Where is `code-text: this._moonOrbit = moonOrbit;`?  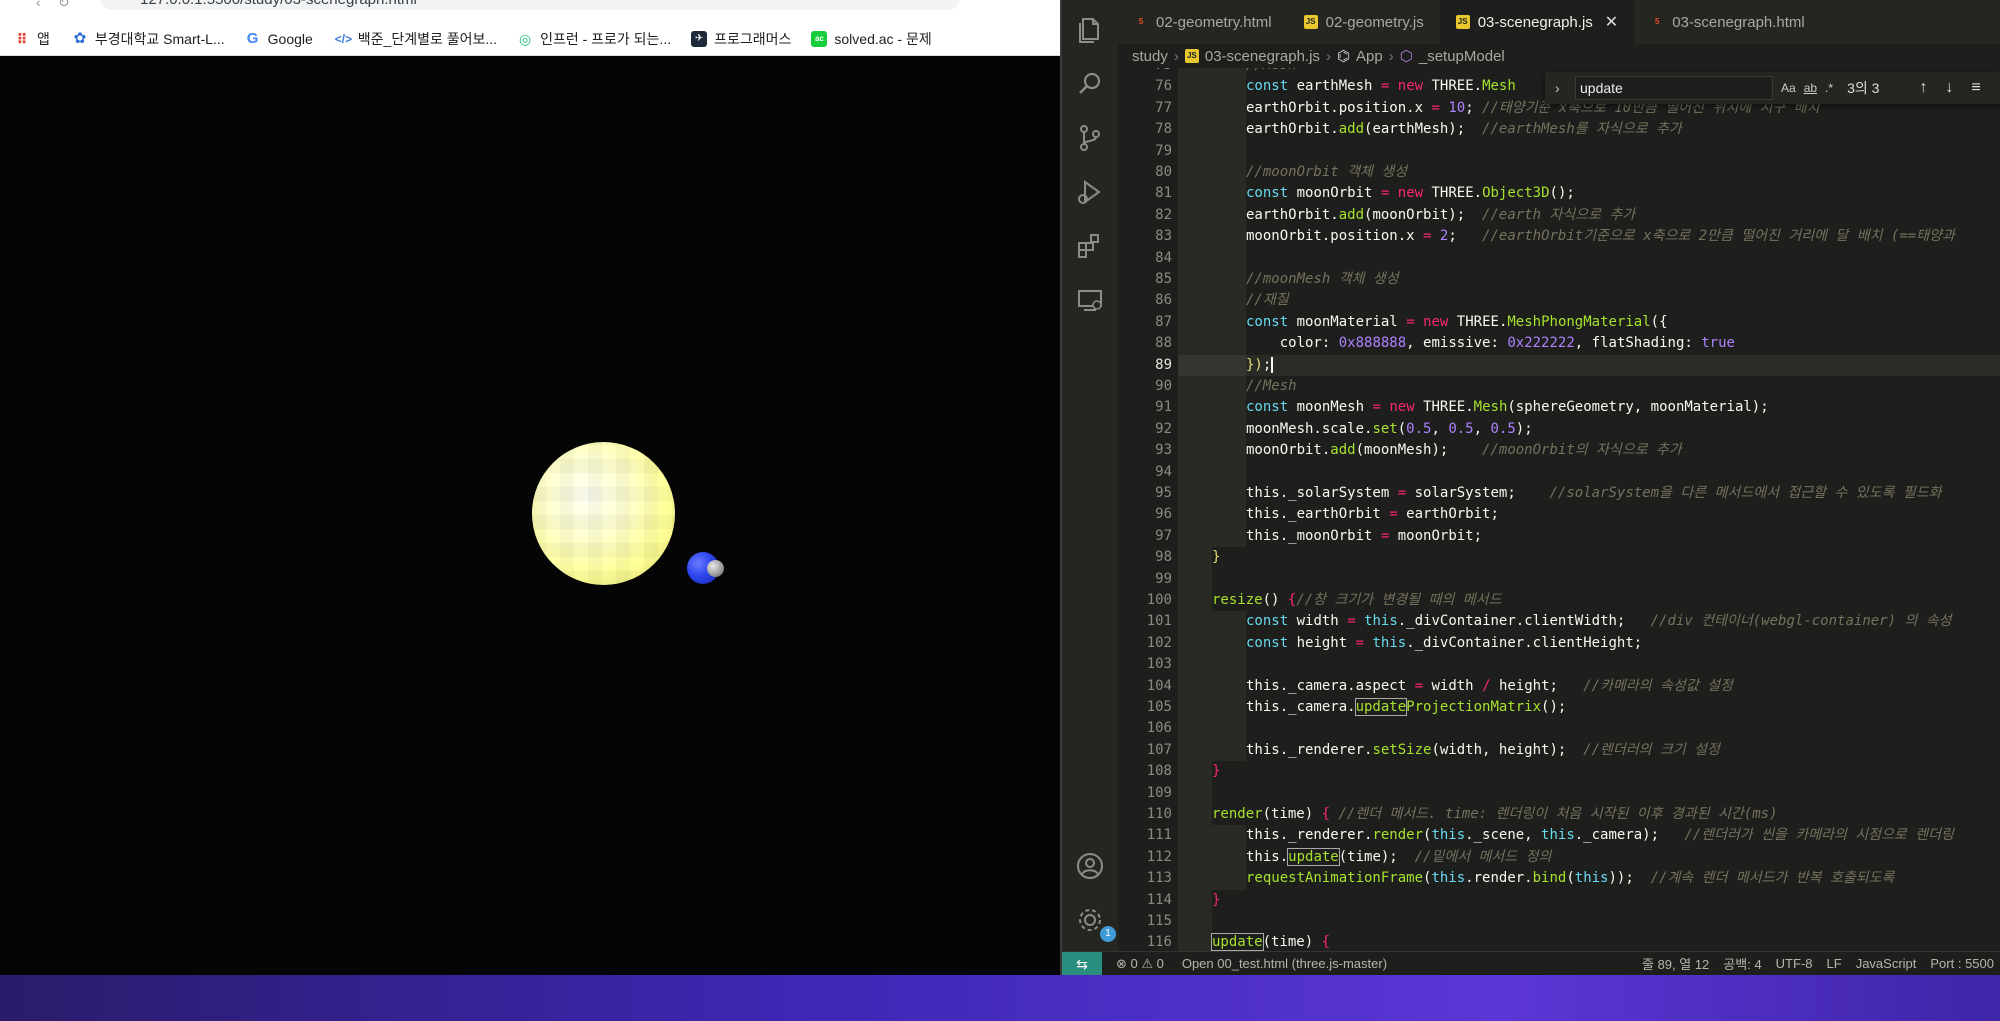
code-text: this._moonOrbit = moonOrbit; is located at coordinates (1364, 535).